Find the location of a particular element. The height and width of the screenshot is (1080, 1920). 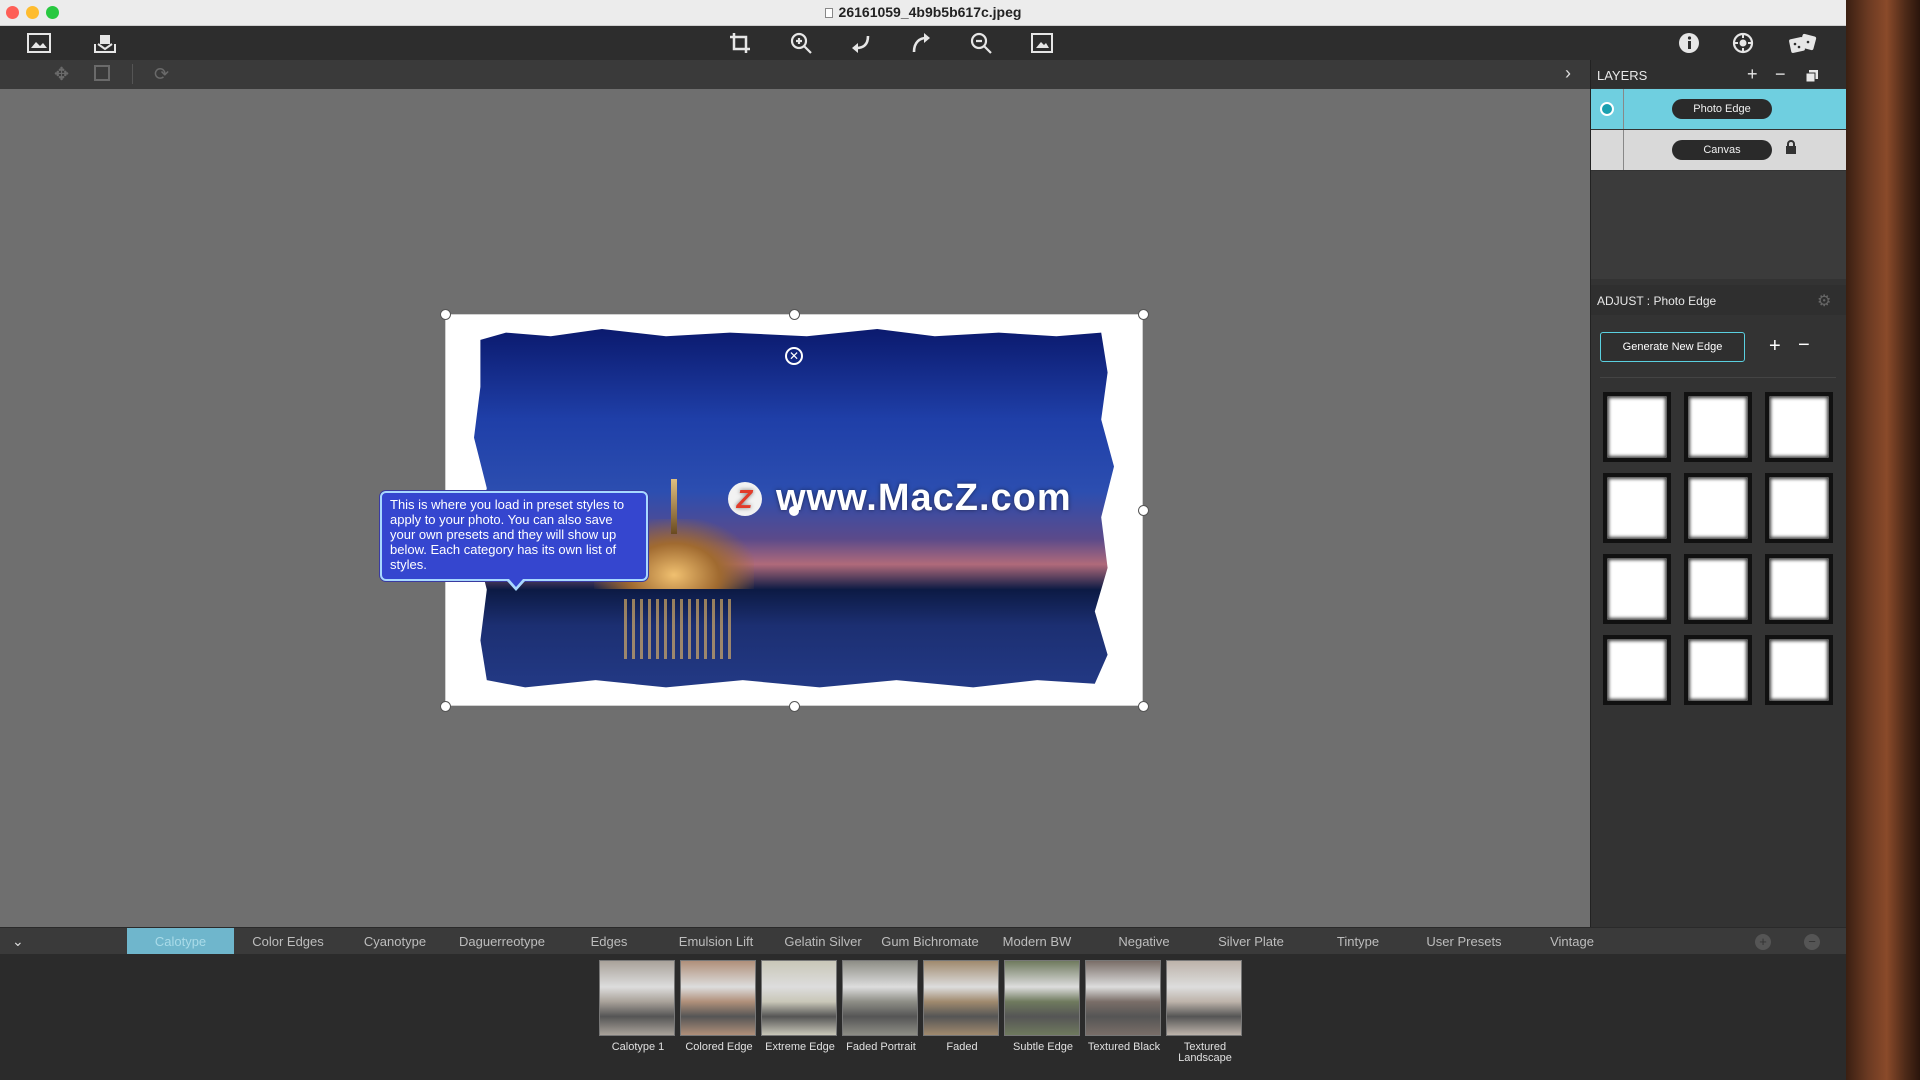

remove-edge-icon: − is located at coordinates (1804, 345).